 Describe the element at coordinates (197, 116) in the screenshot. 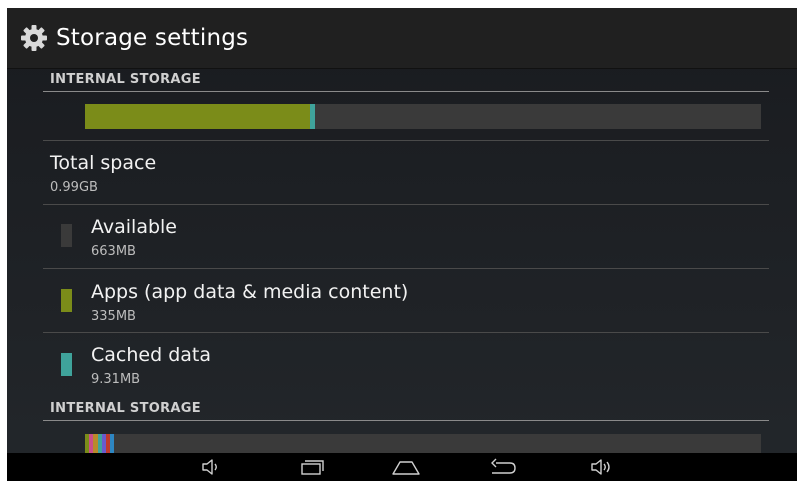

I see `apps-segment` at that location.